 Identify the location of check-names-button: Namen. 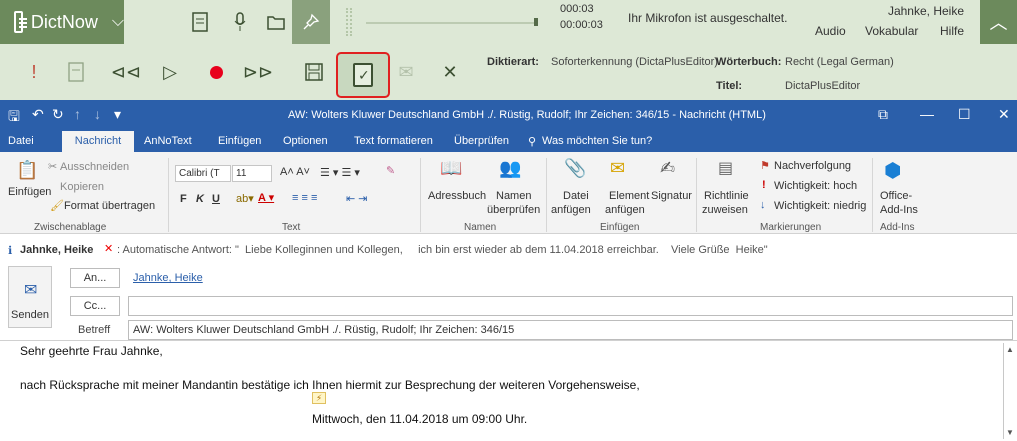
(513, 196).